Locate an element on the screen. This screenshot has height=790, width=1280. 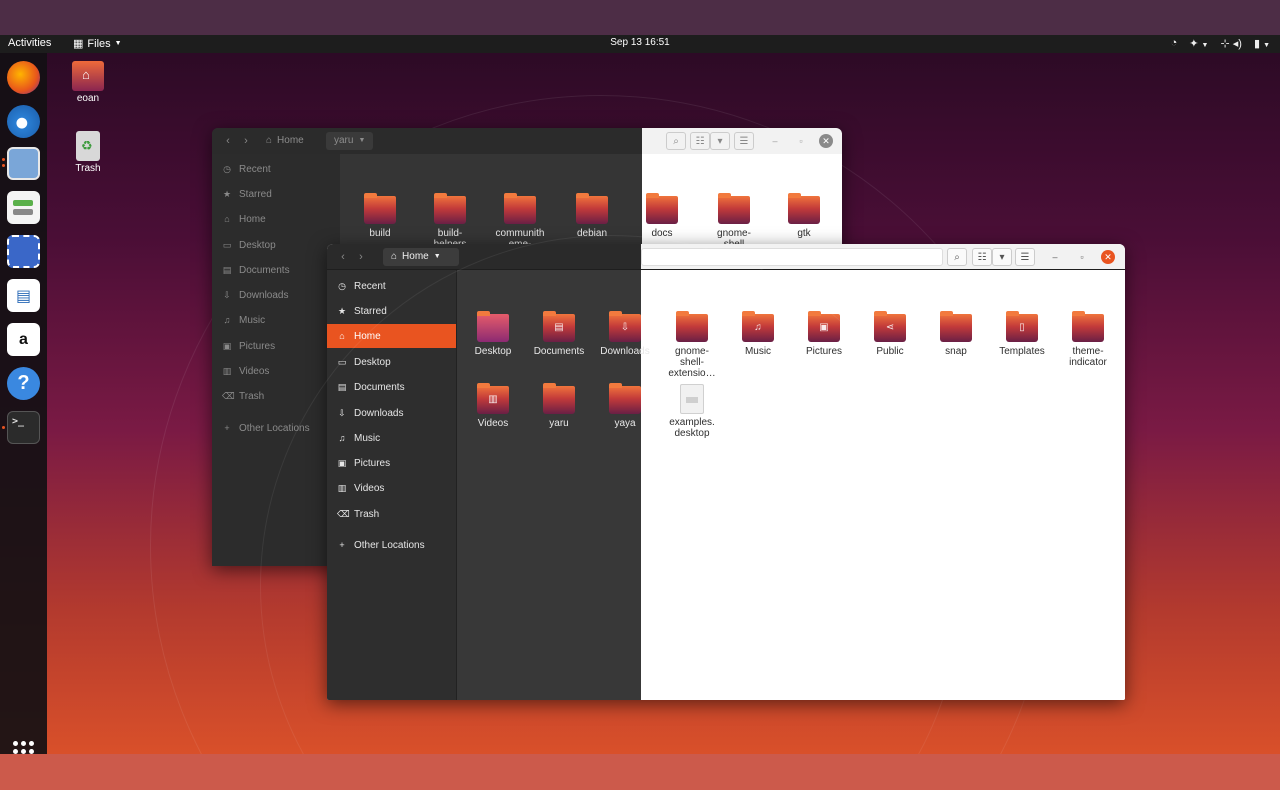
search-icon: ⌕ is located at coordinates (676, 141).